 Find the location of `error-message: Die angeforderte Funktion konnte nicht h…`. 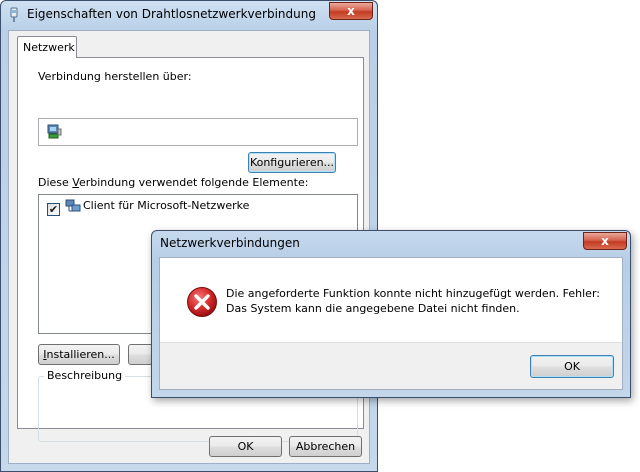

error-message: Die angeforderte Funktion konnte nicht h… is located at coordinates (413, 301).